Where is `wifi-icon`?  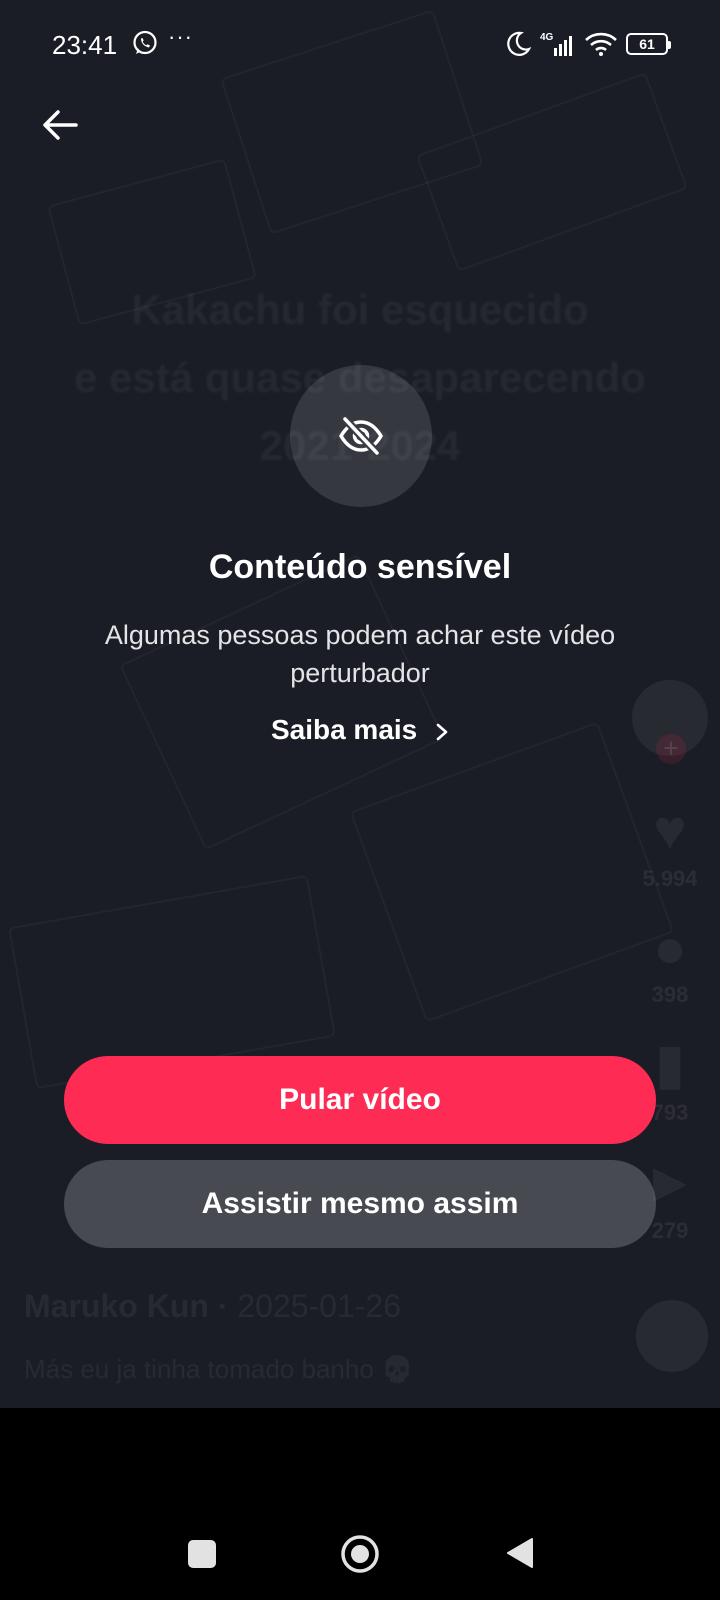 wifi-icon is located at coordinates (601, 44).